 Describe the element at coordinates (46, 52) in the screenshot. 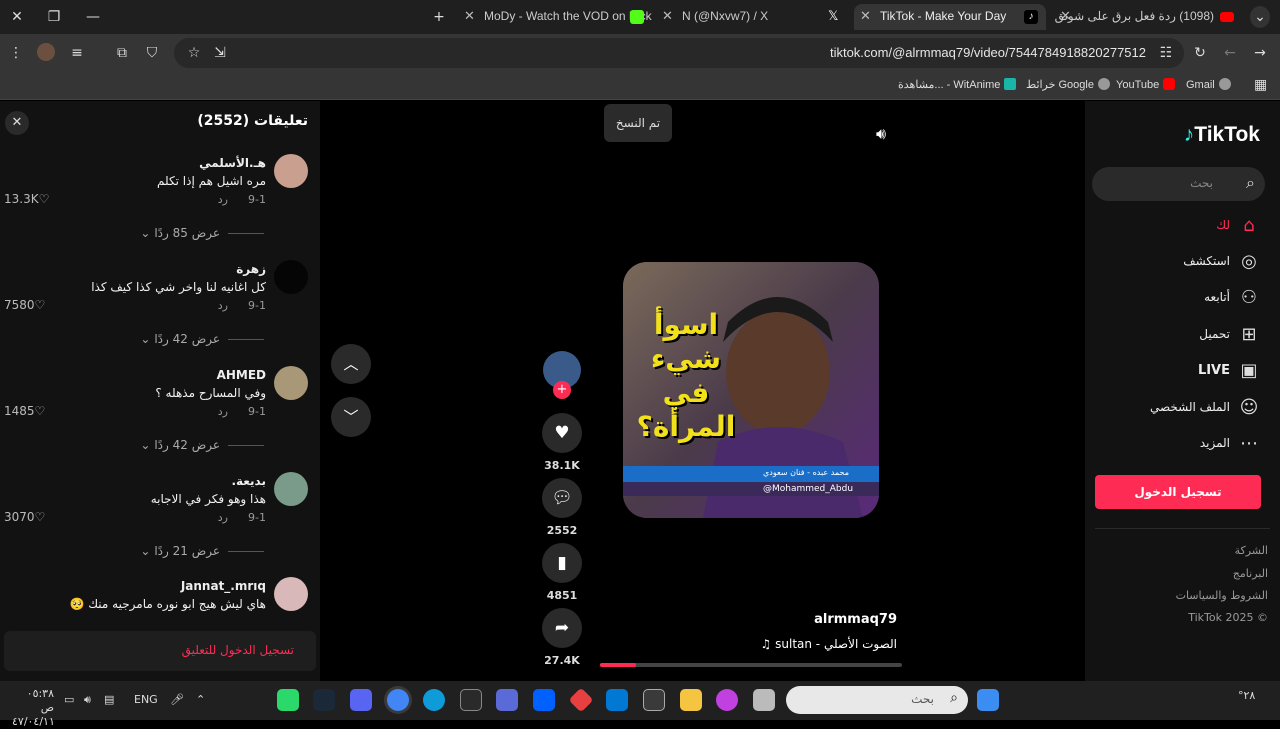

I see `profile-avatar-icon` at that location.